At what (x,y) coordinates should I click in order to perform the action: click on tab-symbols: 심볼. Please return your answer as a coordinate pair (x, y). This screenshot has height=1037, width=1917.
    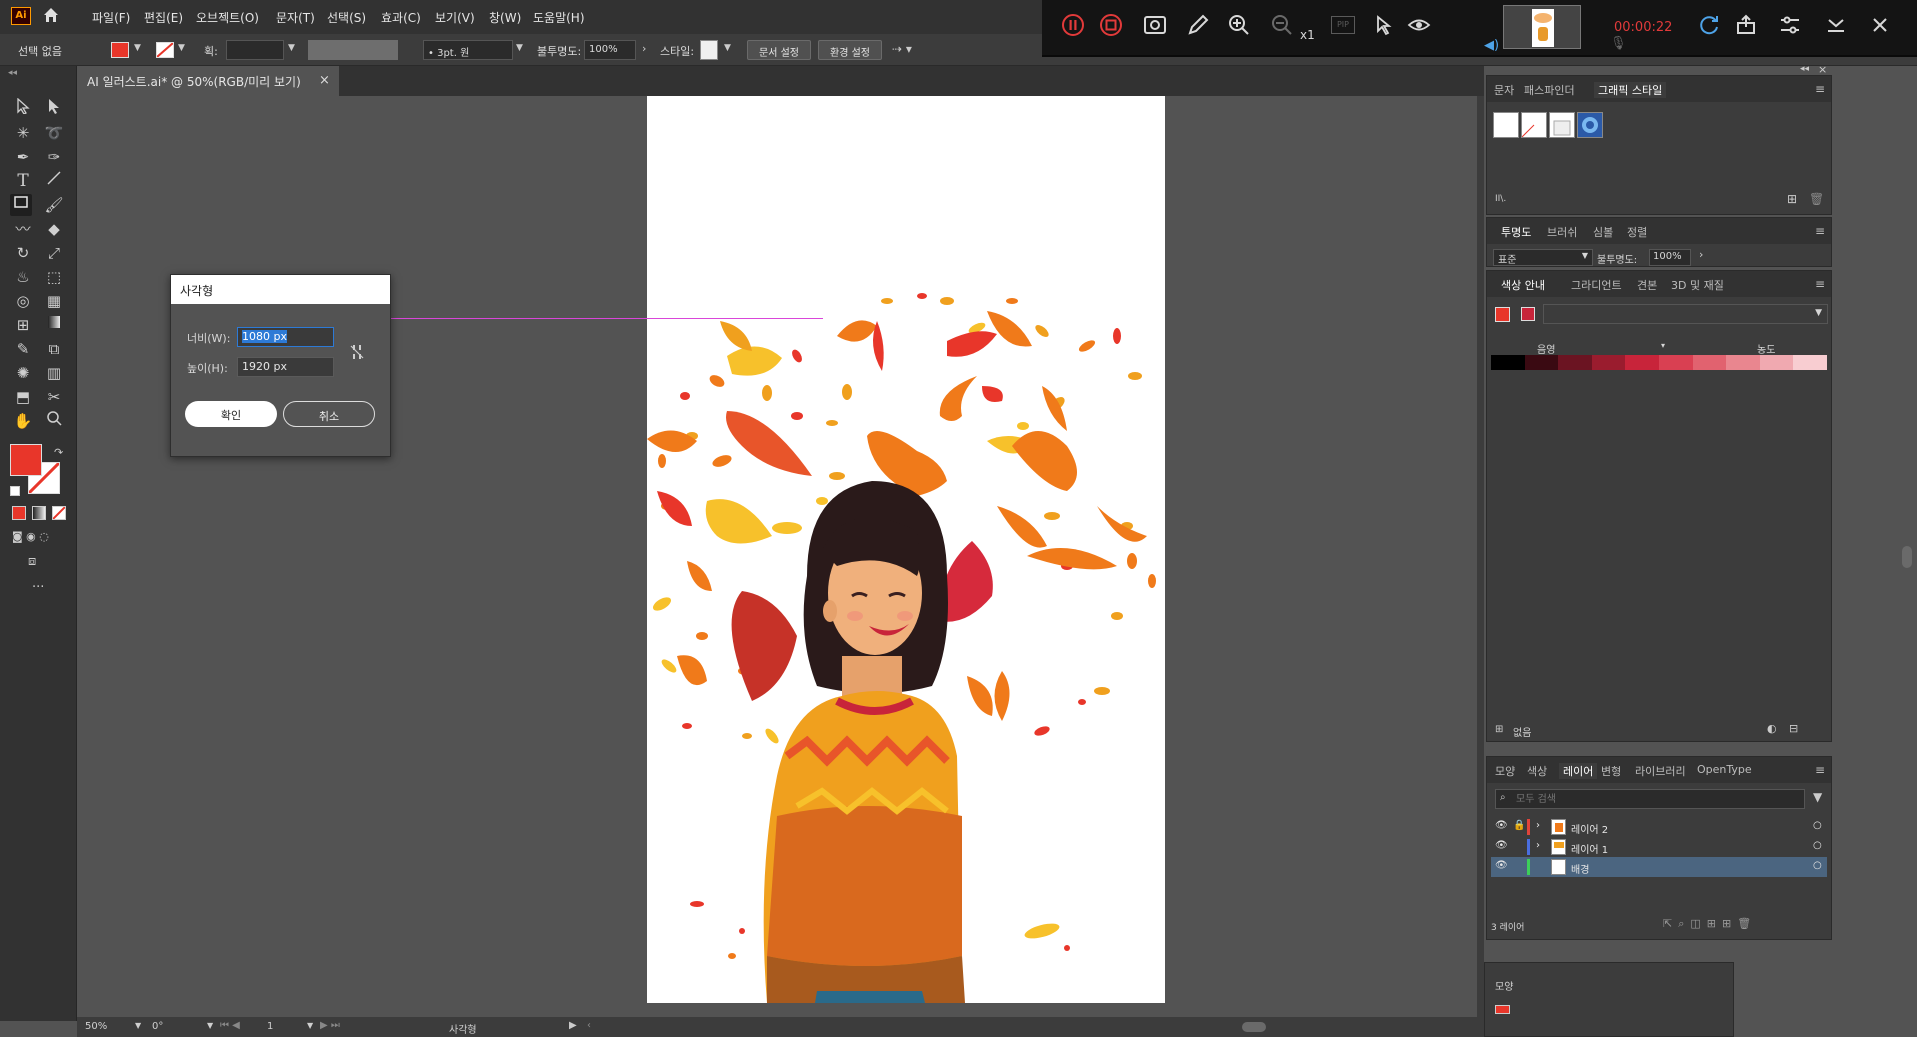
    Looking at the image, I should click on (1603, 232).